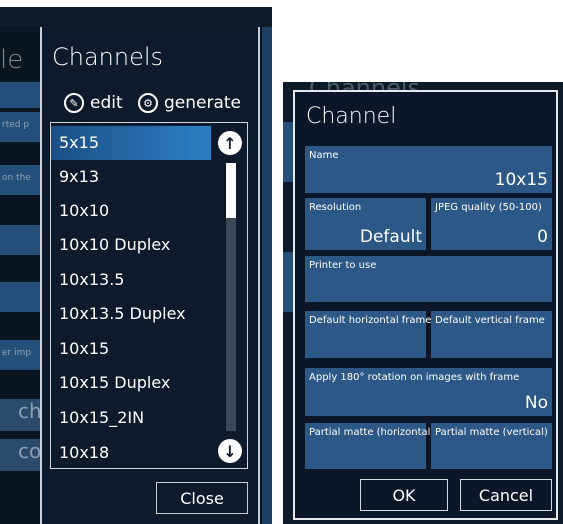  I want to click on list-item: 10x13.5 Duplex, so click(131, 314).